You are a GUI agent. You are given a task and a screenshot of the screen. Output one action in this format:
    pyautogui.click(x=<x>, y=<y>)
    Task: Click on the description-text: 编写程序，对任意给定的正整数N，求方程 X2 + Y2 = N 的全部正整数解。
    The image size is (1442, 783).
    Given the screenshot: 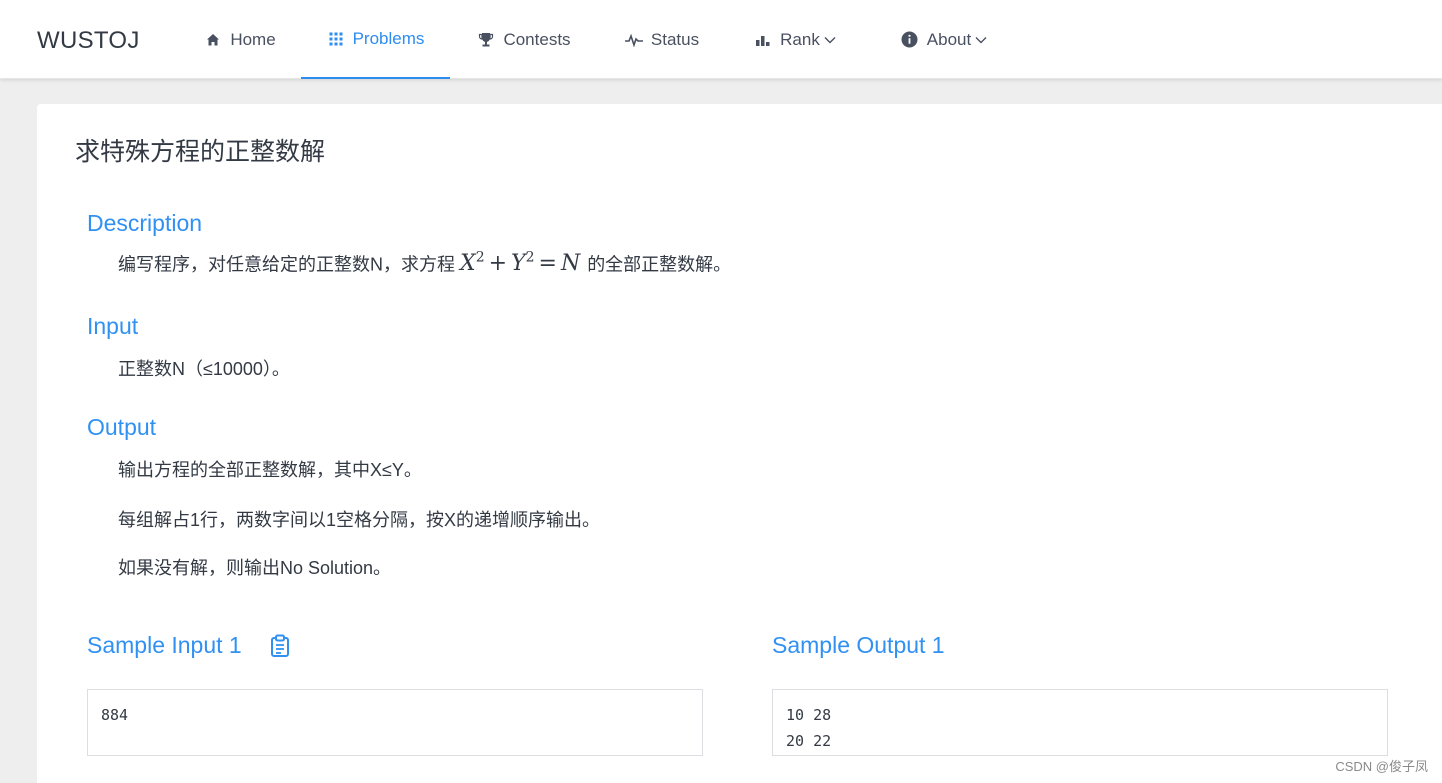 What is the action you would take?
    pyautogui.click(x=424, y=263)
    